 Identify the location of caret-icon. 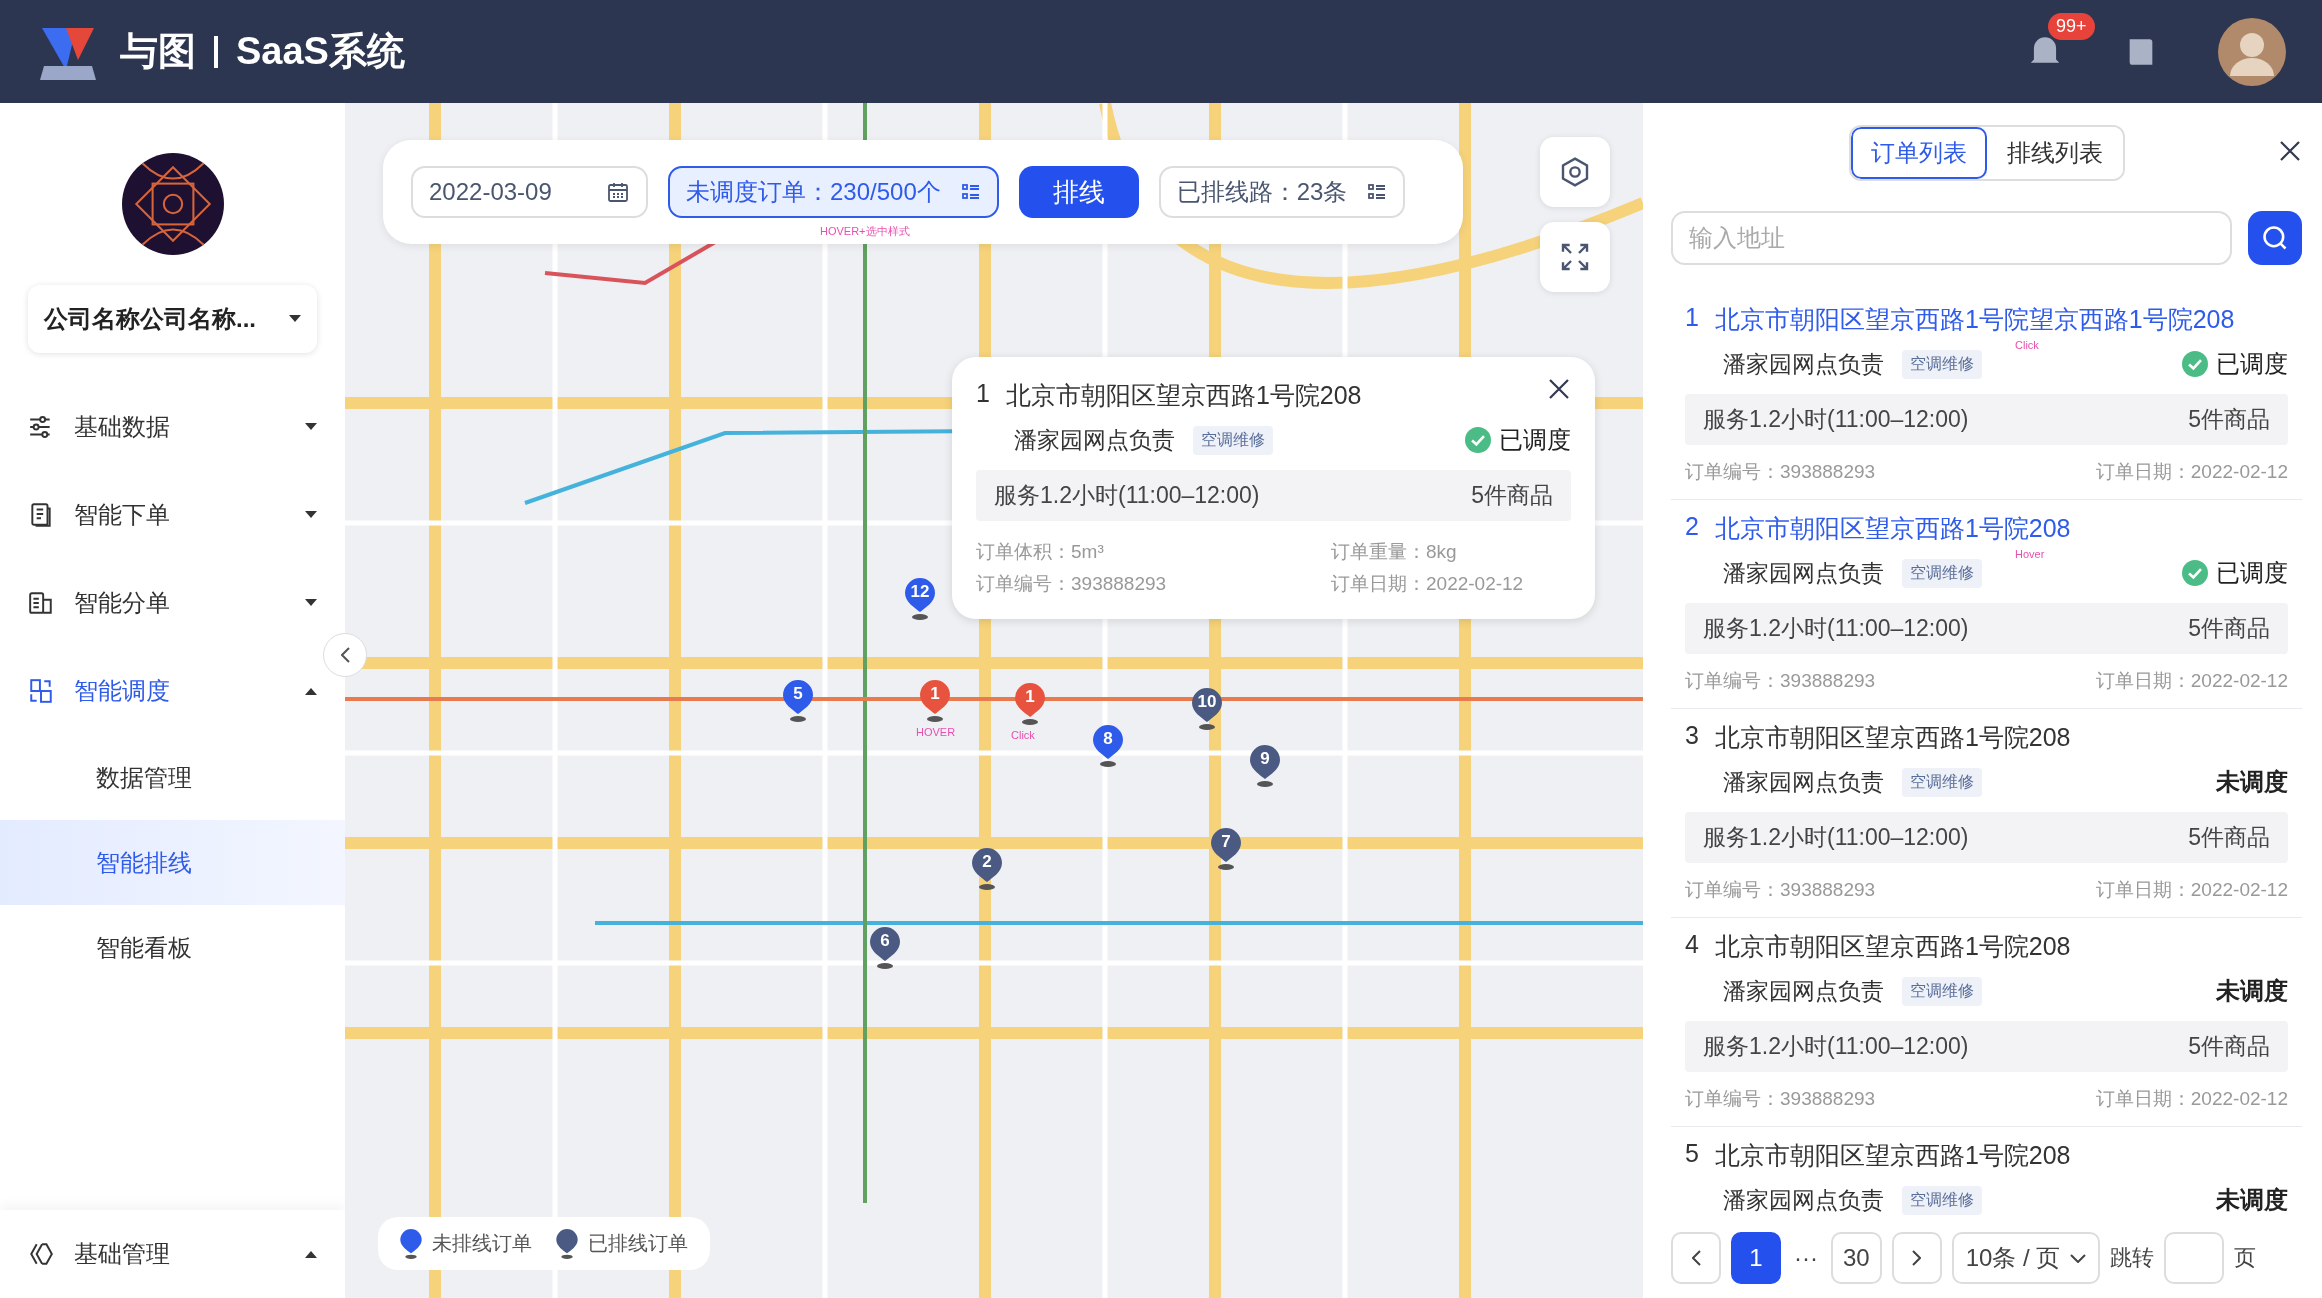
(295, 319).